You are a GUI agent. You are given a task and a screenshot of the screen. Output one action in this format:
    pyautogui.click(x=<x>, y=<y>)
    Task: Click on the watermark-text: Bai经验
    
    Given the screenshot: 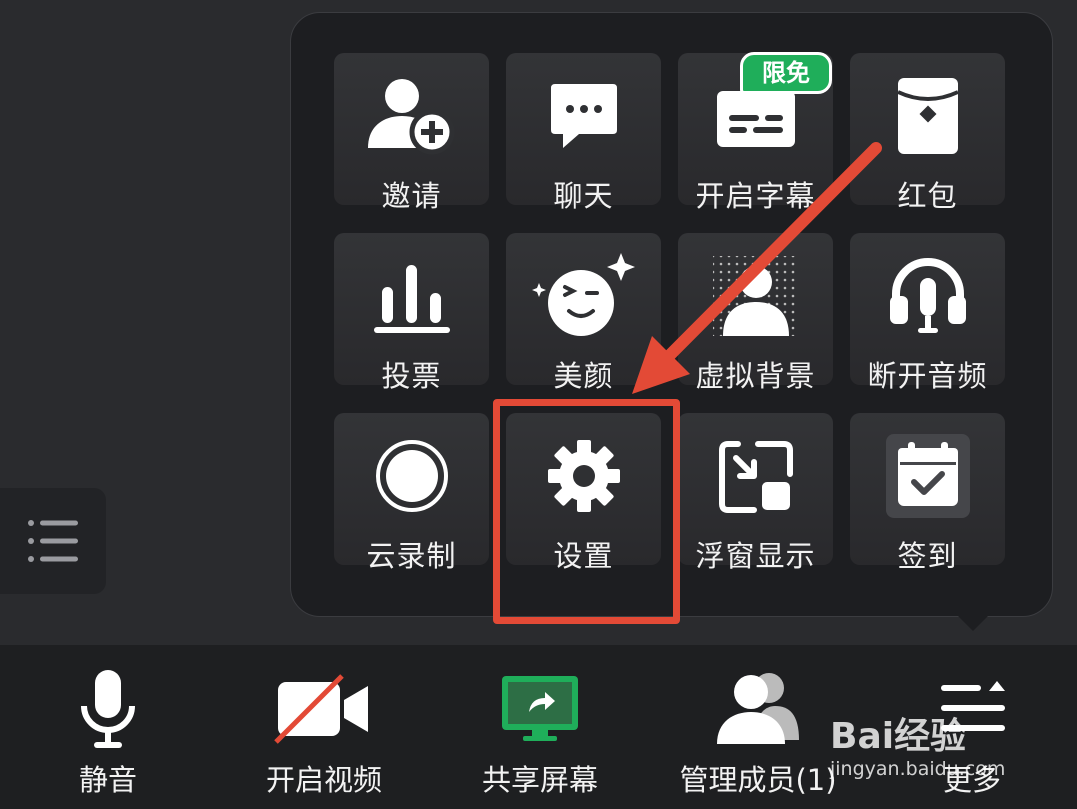 What is the action you would take?
    pyautogui.click(x=898, y=736)
    